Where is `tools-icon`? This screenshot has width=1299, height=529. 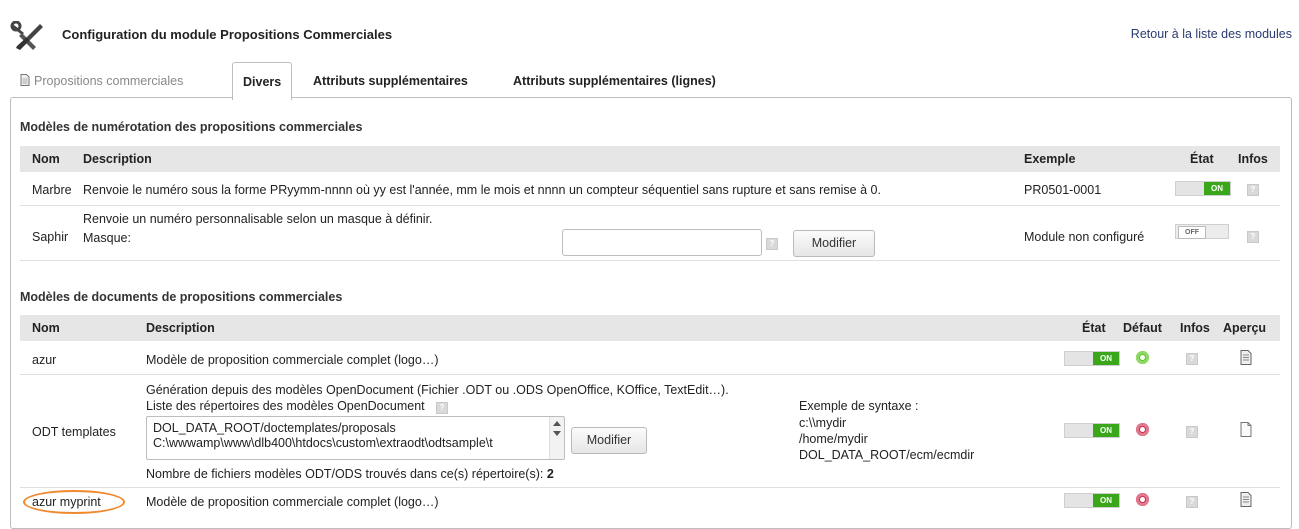
tools-icon is located at coordinates (26, 35).